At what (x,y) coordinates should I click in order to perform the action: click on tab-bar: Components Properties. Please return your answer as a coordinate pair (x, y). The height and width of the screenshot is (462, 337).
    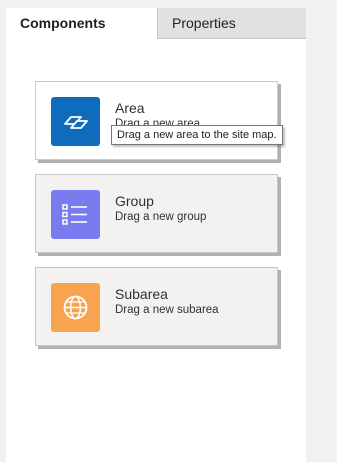
    Looking at the image, I should click on (156, 23).